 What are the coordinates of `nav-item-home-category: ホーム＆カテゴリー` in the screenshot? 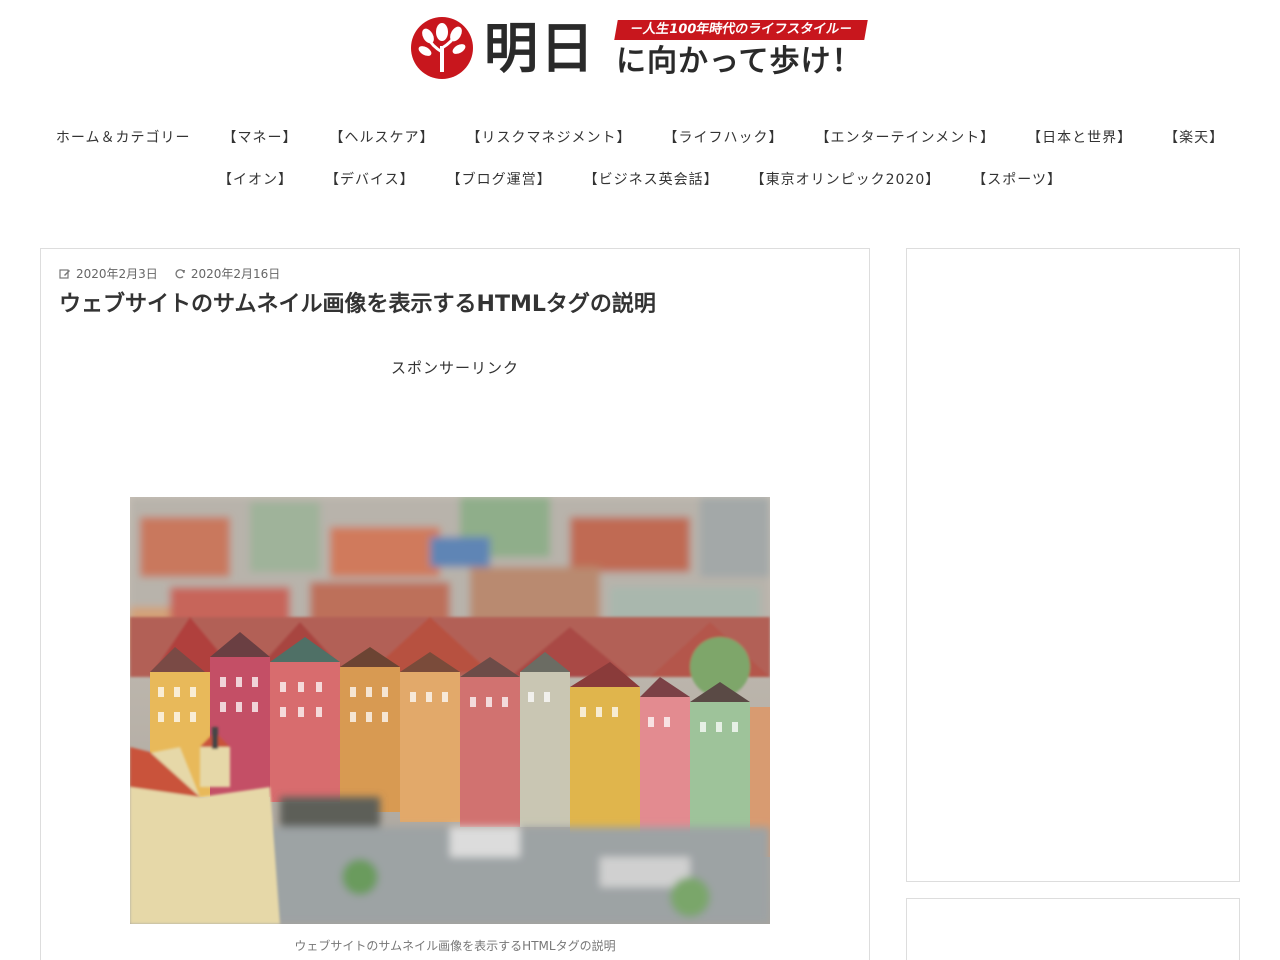 It's located at (123, 137).